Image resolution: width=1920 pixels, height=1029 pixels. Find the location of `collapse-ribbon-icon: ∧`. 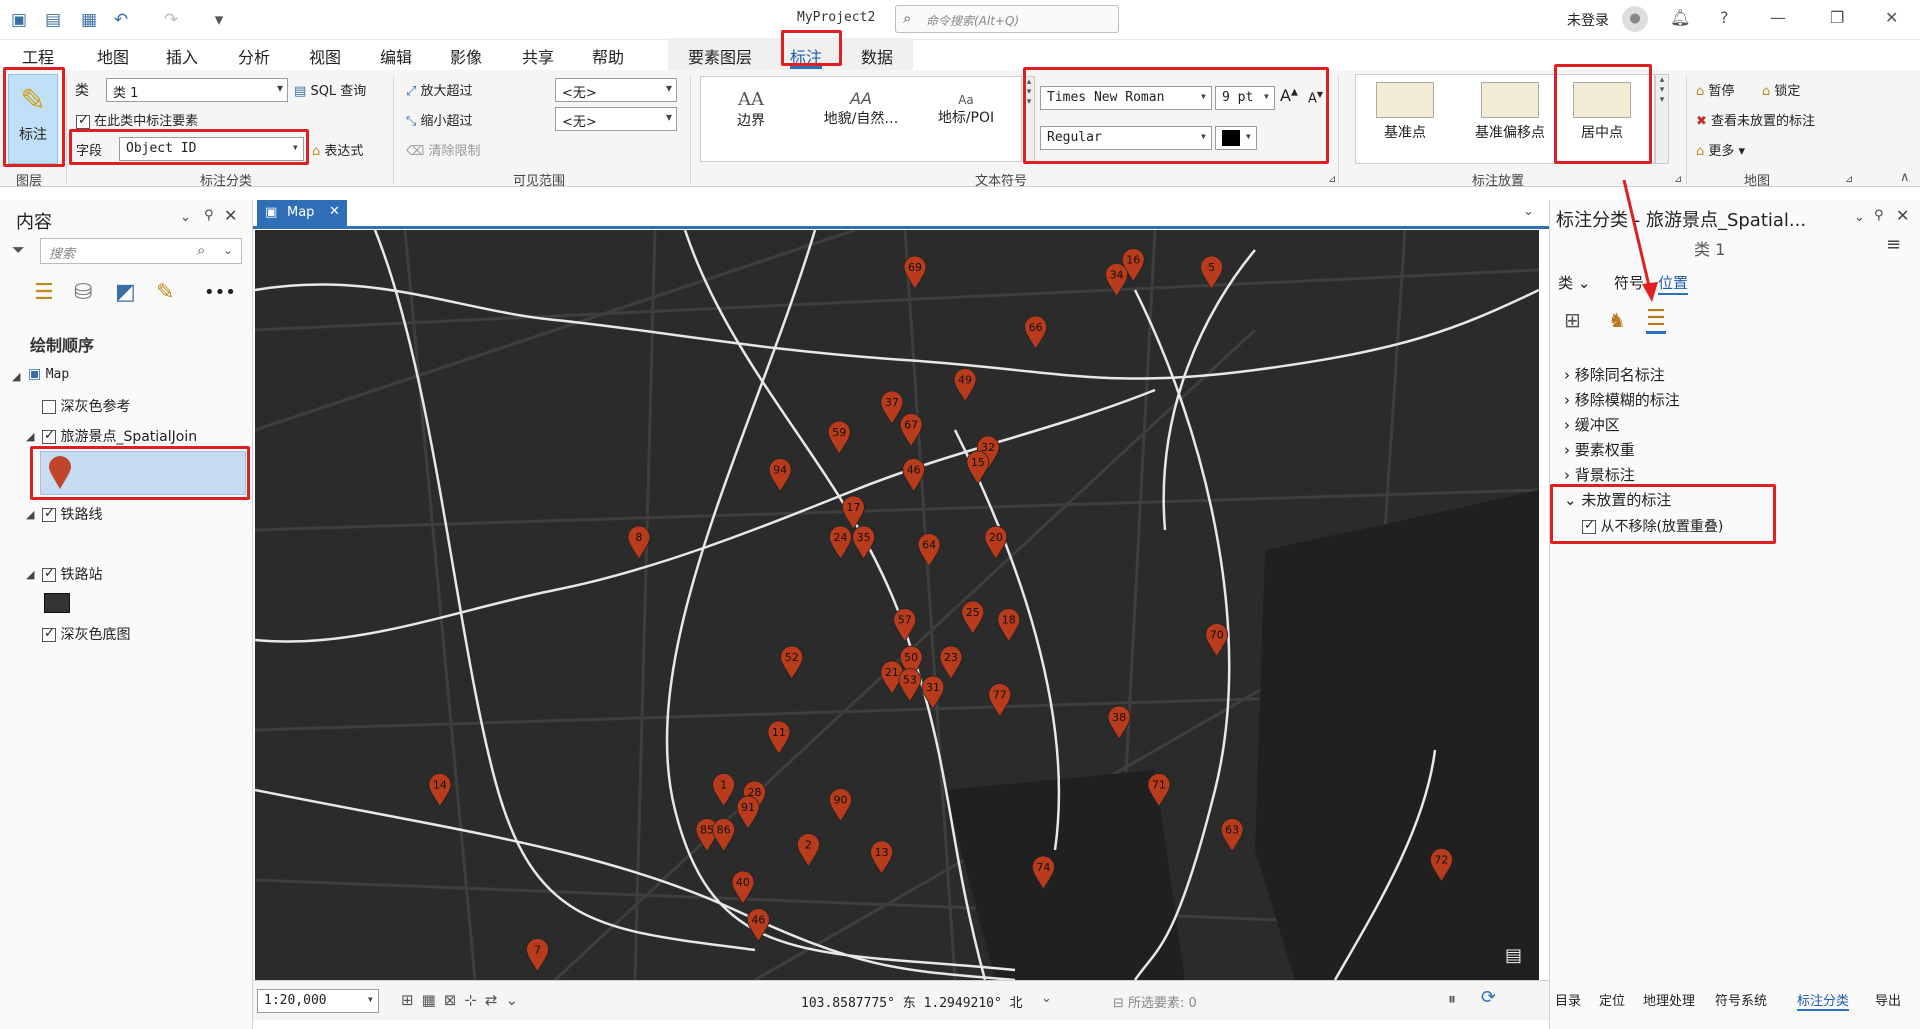

collapse-ribbon-icon: ∧ is located at coordinates (1905, 177).